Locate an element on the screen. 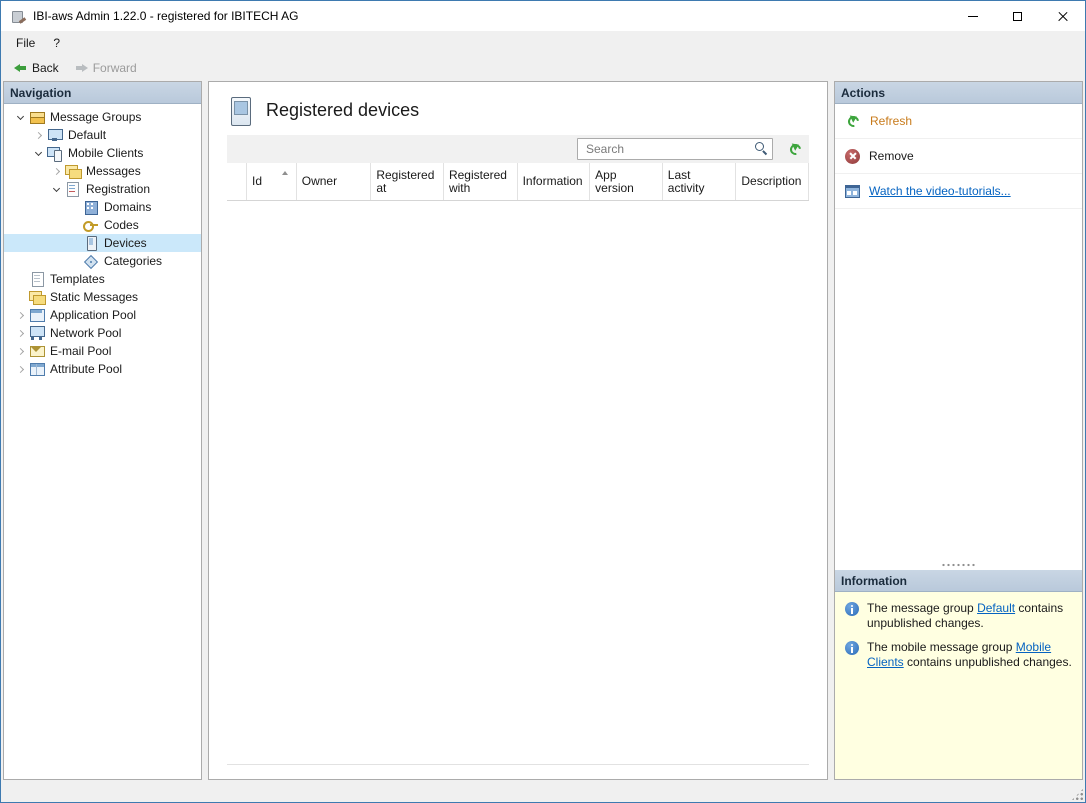  tree-item-registration: Registration is located at coordinates (102, 189).